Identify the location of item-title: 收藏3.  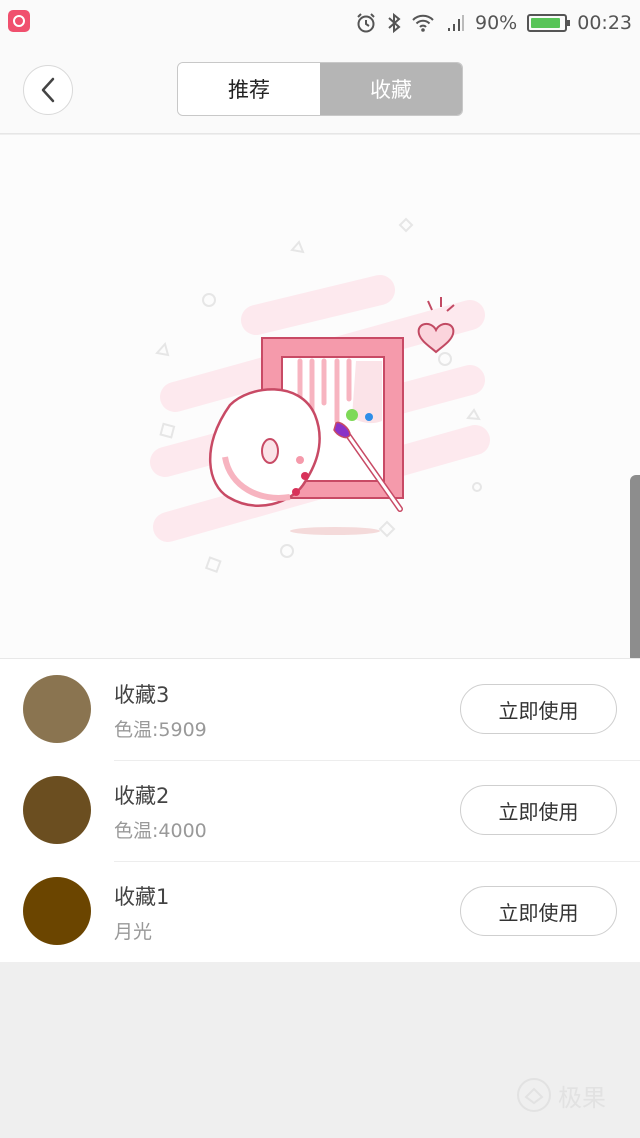
(142, 695).